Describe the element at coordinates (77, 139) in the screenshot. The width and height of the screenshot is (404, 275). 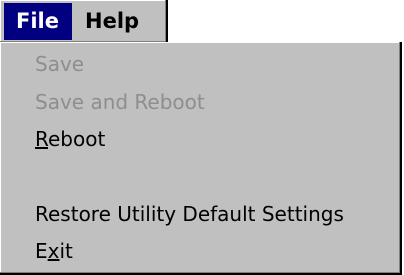
I see `menu-item-reboot-label: eboot` at that location.